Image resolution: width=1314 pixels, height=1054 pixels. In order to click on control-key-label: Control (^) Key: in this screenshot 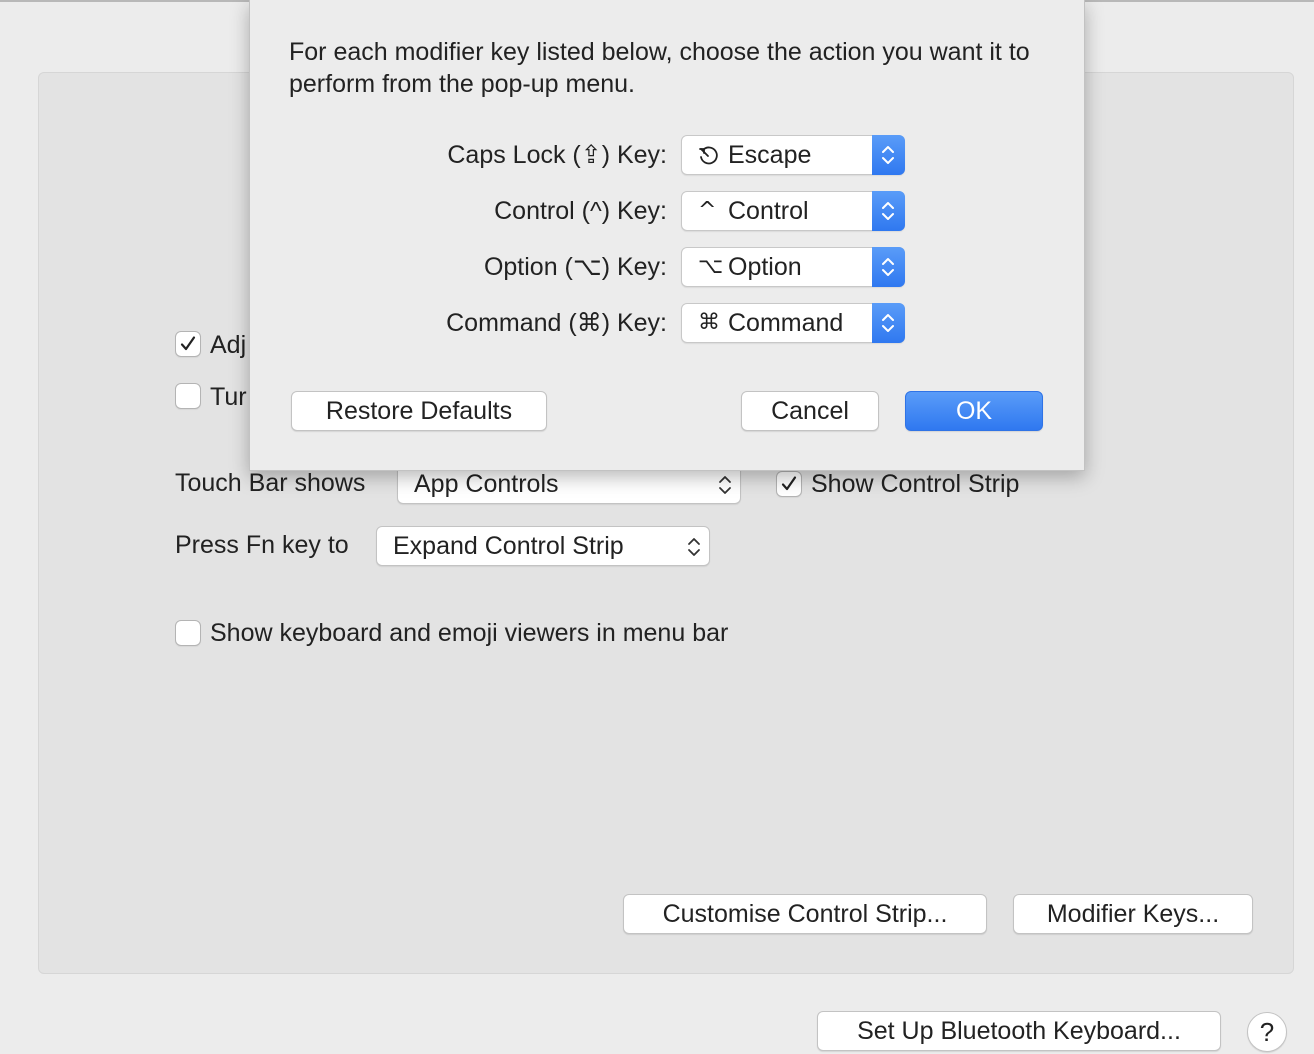, I will do `click(580, 211)`.